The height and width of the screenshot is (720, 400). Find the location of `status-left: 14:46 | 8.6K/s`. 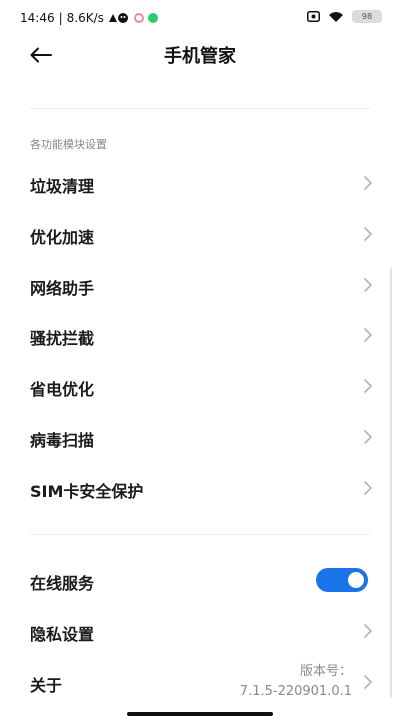

status-left: 14:46 | 8.6K/s is located at coordinates (89, 18).